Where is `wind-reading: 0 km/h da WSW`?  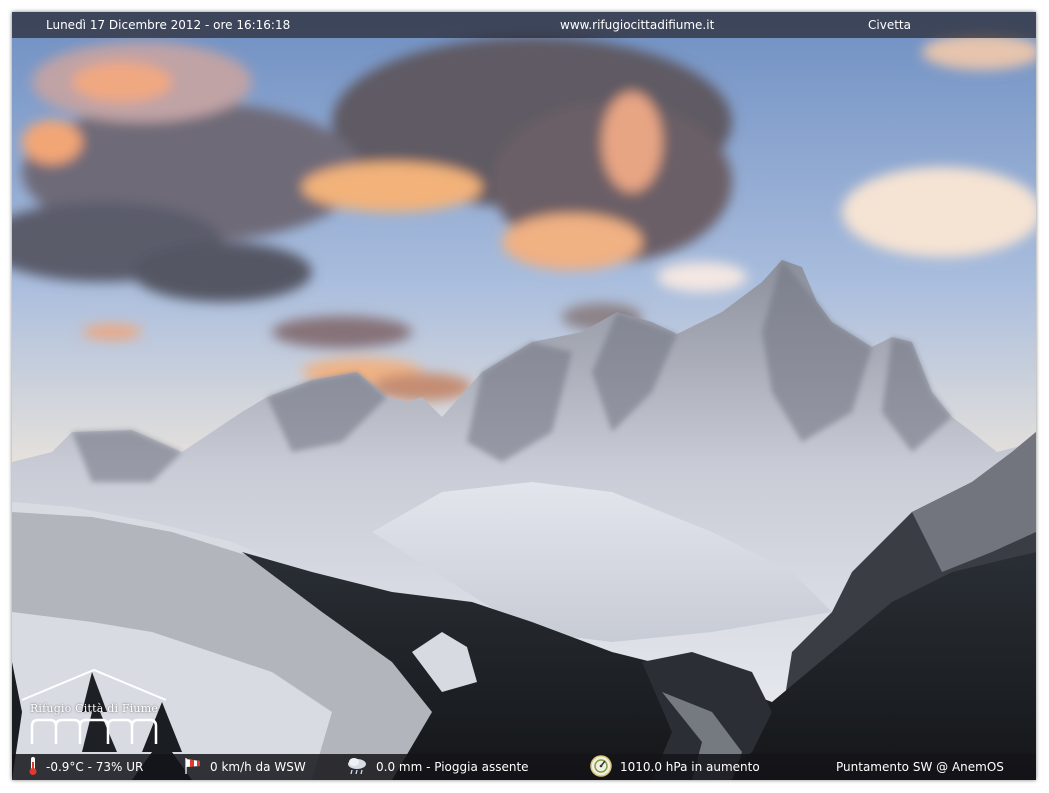 wind-reading: 0 km/h da WSW is located at coordinates (245, 767).